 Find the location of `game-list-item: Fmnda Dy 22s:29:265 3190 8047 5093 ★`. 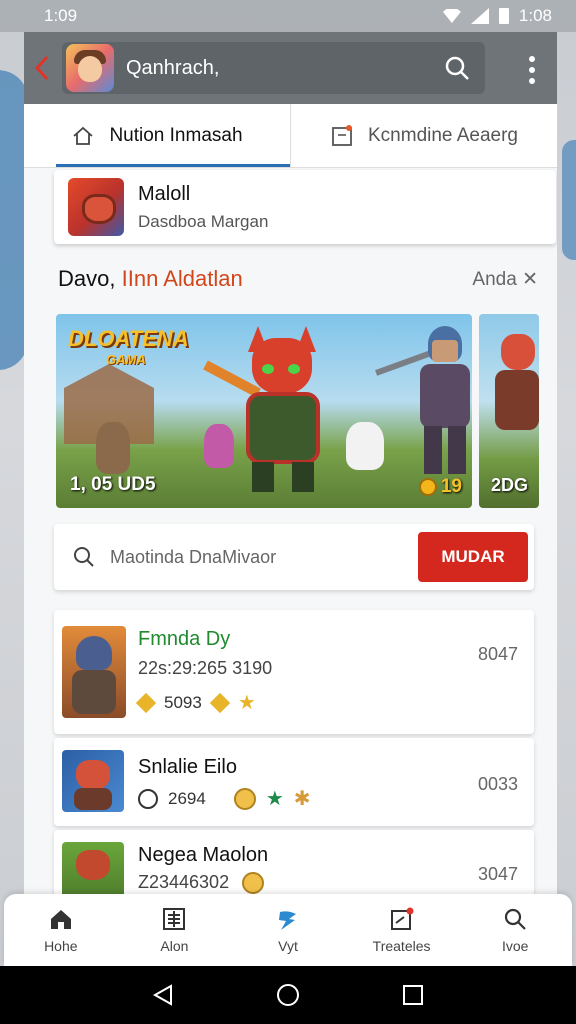

game-list-item: Fmnda Dy 22s:29:265 3190 8047 5093 ★ is located at coordinates (294, 672).